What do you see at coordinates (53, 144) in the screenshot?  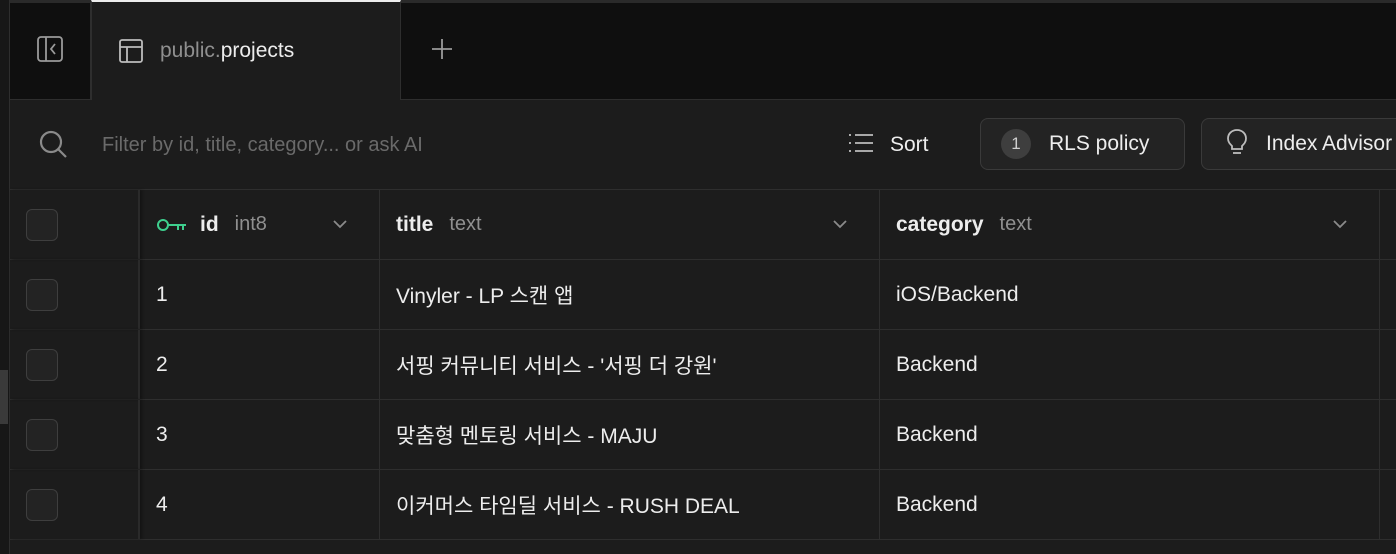 I see `search-icon` at bounding box center [53, 144].